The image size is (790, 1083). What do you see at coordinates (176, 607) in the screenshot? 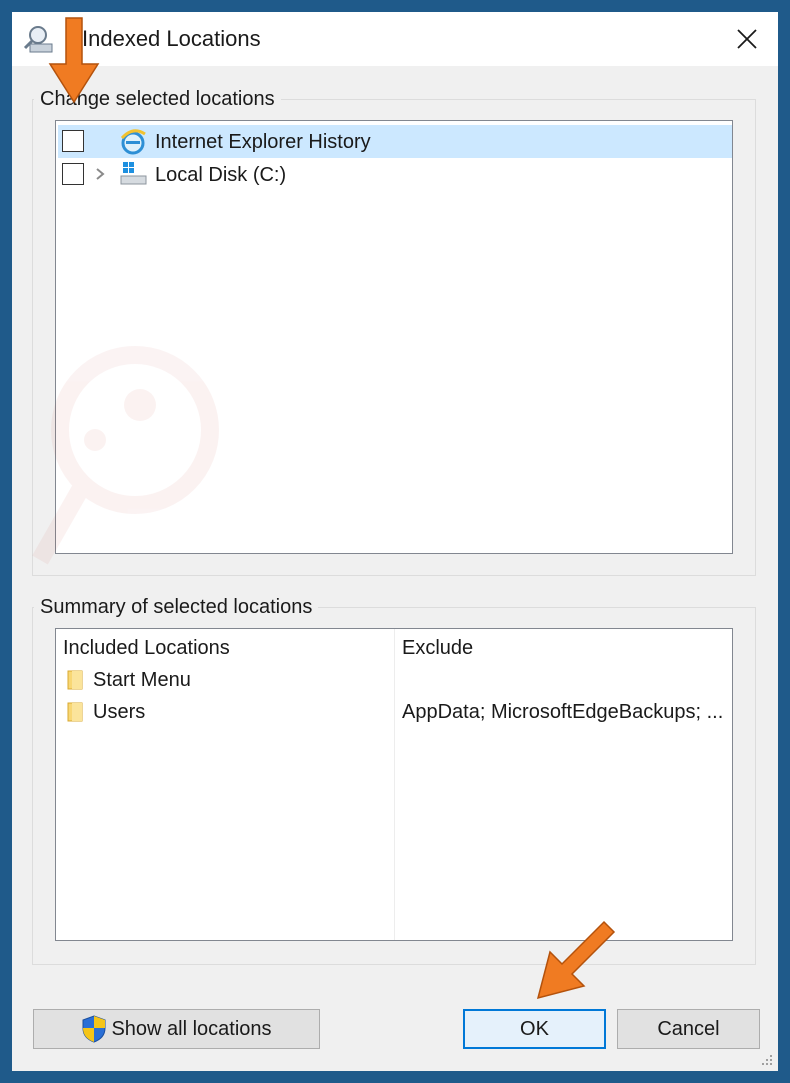
I see `summary-label: Summary of selected locations` at bounding box center [176, 607].